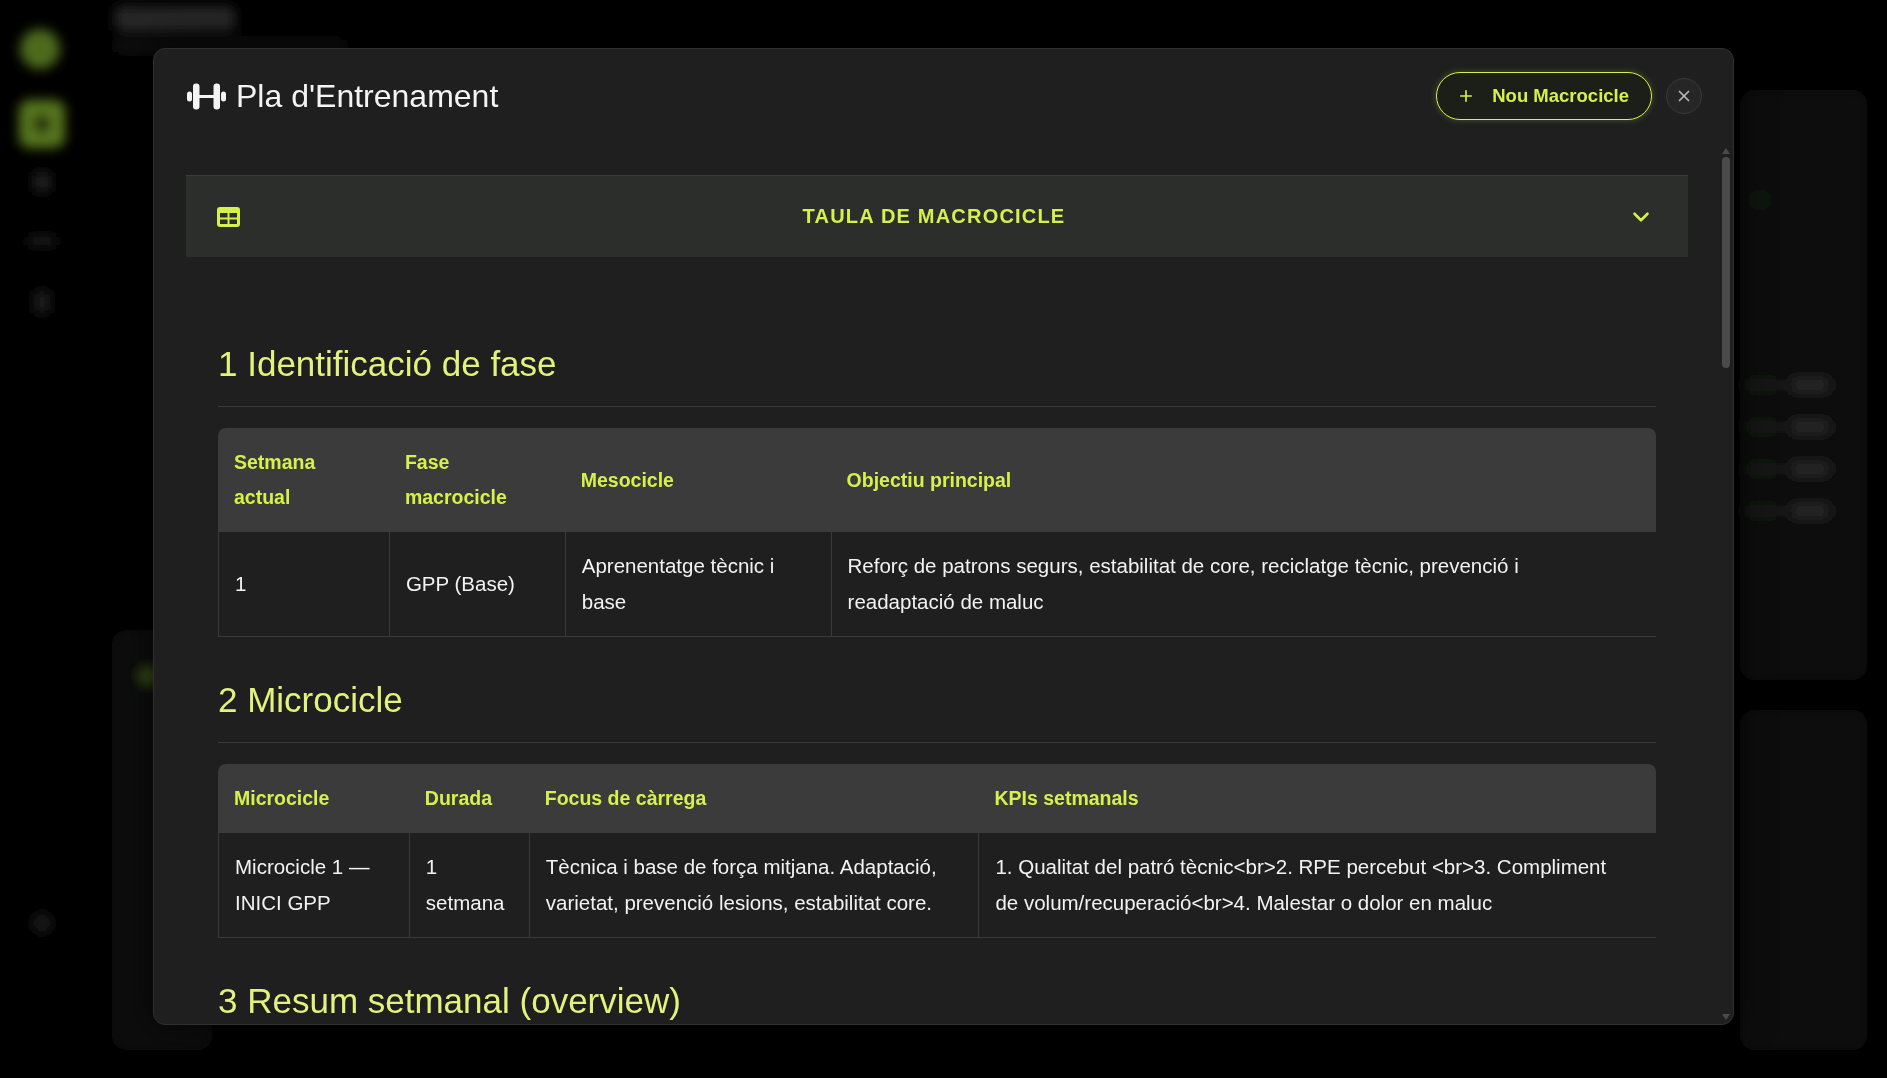 Image resolution: width=1887 pixels, height=1078 pixels. I want to click on table-cell: Microcicle 1 — INICI GPP, so click(313, 885).